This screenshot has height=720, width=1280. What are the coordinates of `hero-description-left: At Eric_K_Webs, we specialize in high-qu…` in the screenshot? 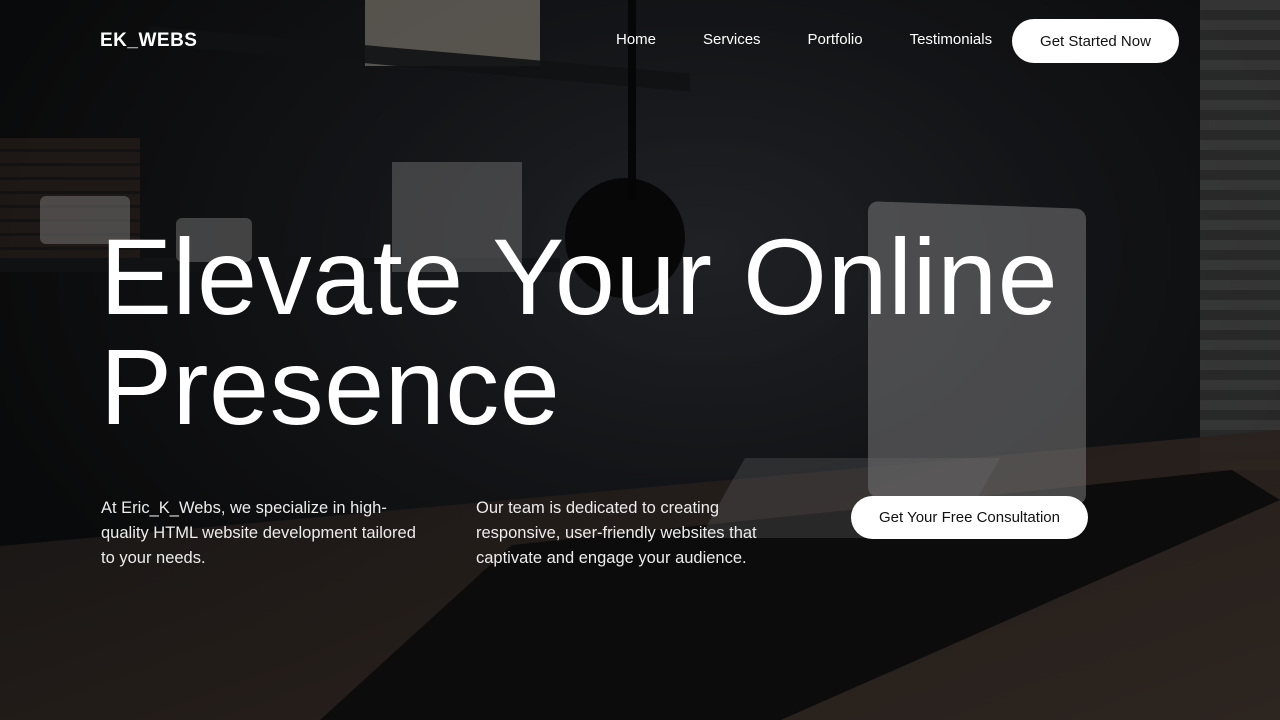 It's located at (258, 533).